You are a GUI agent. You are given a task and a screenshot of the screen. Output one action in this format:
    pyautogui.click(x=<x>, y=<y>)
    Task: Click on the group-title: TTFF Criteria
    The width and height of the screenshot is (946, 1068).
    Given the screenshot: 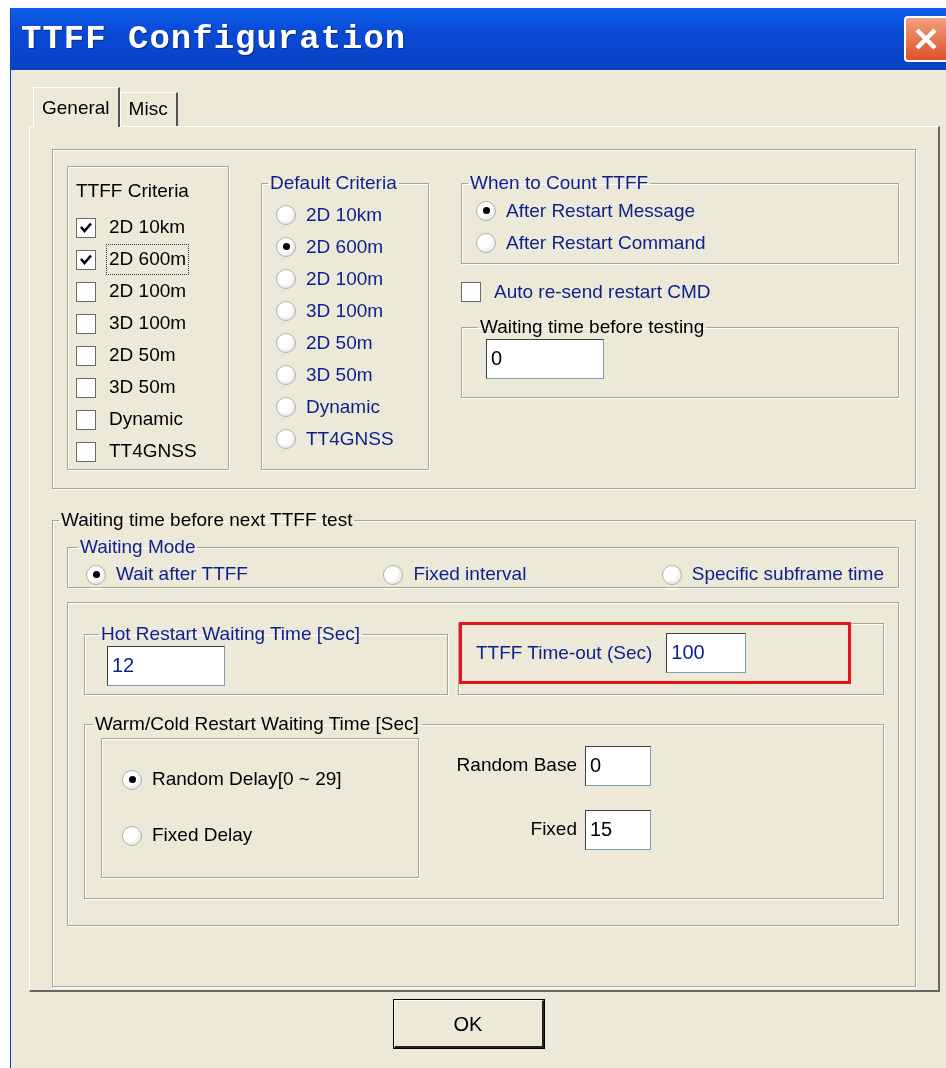 What is the action you would take?
    pyautogui.click(x=133, y=191)
    